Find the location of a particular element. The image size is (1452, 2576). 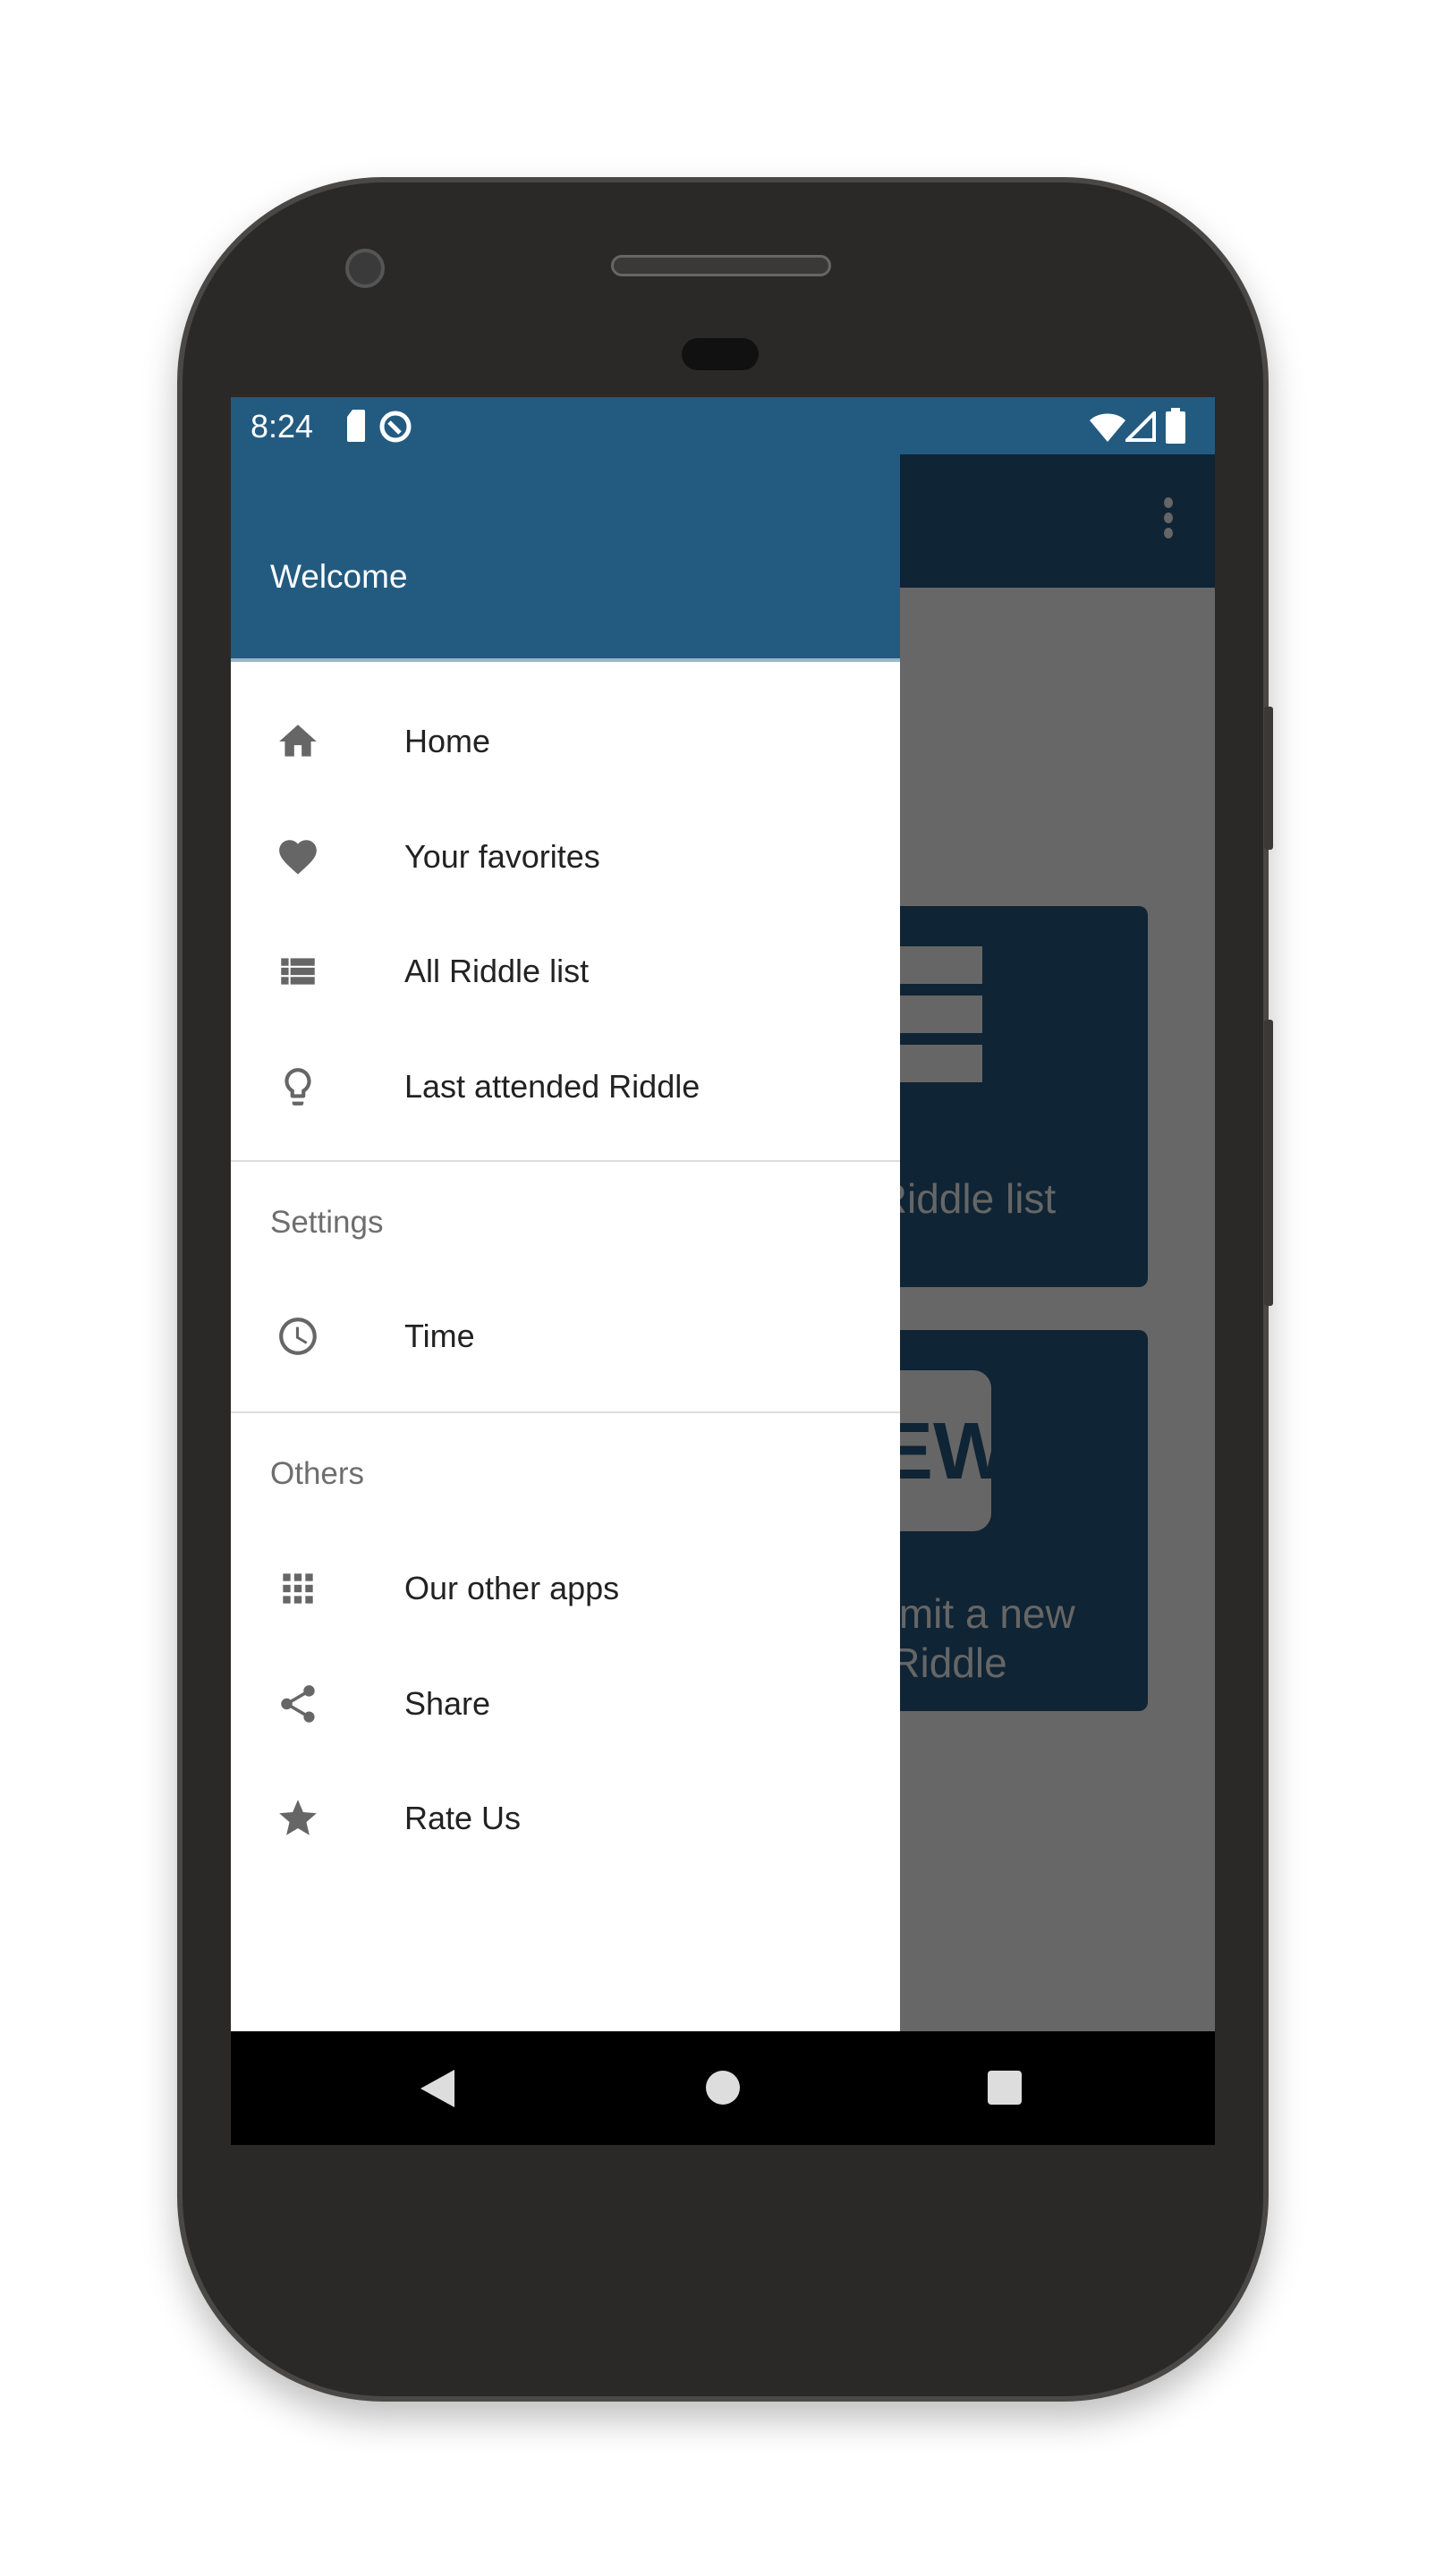

volume-button is located at coordinates (1268, 1163).